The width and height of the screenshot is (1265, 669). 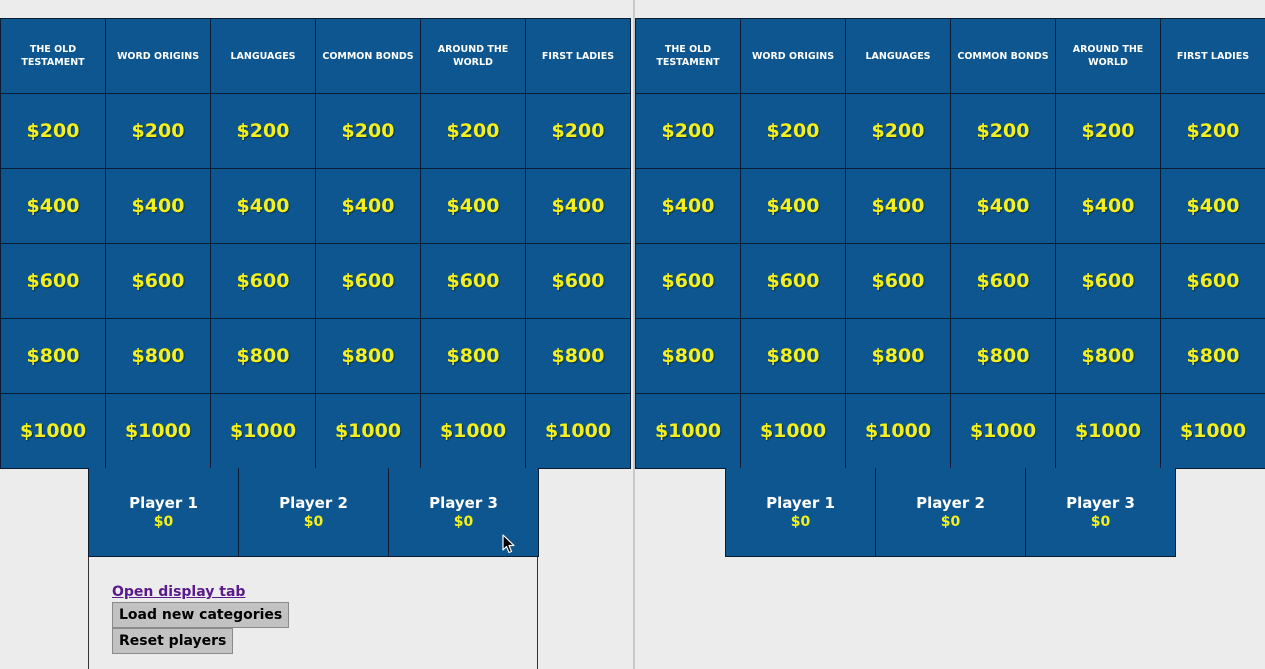 What do you see at coordinates (173, 641) in the screenshot?
I see `reset-players-button: Reset players` at bounding box center [173, 641].